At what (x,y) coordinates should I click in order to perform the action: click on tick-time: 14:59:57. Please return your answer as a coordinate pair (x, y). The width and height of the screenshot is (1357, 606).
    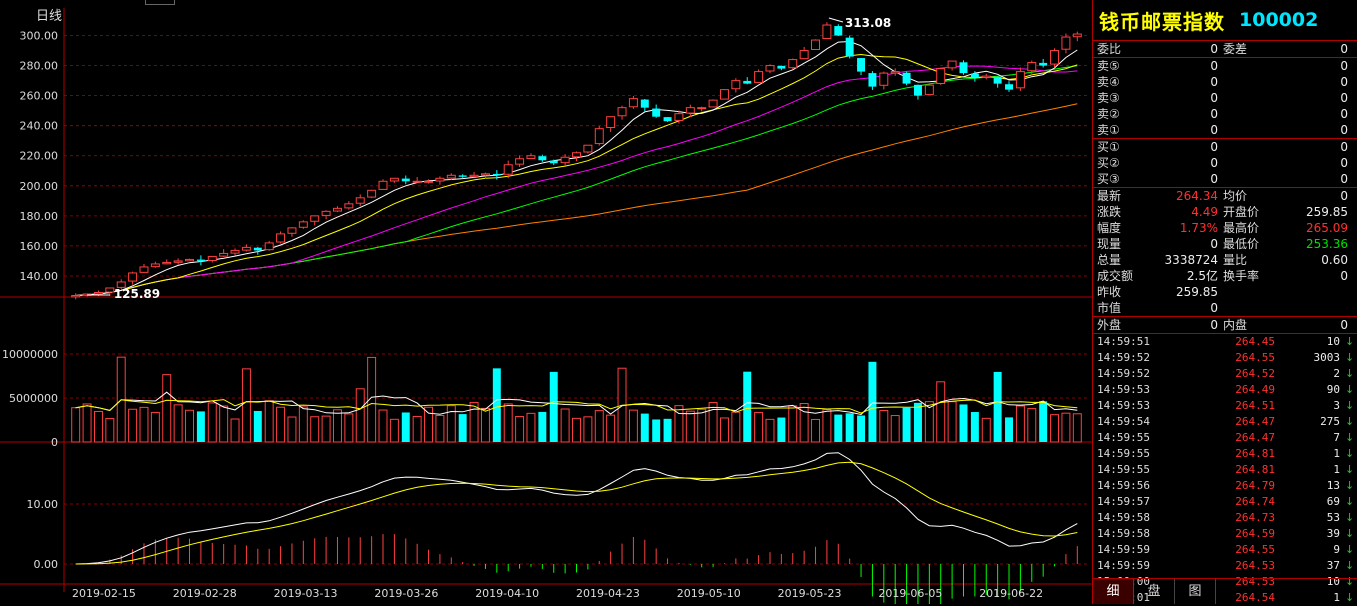
    Looking at the image, I should click on (1123, 501).